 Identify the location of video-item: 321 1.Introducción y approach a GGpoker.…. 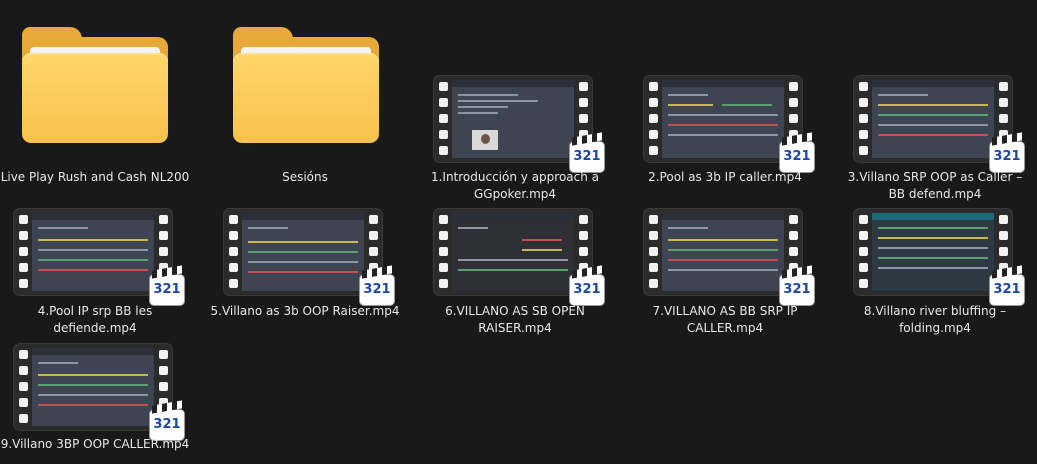
(515, 102).